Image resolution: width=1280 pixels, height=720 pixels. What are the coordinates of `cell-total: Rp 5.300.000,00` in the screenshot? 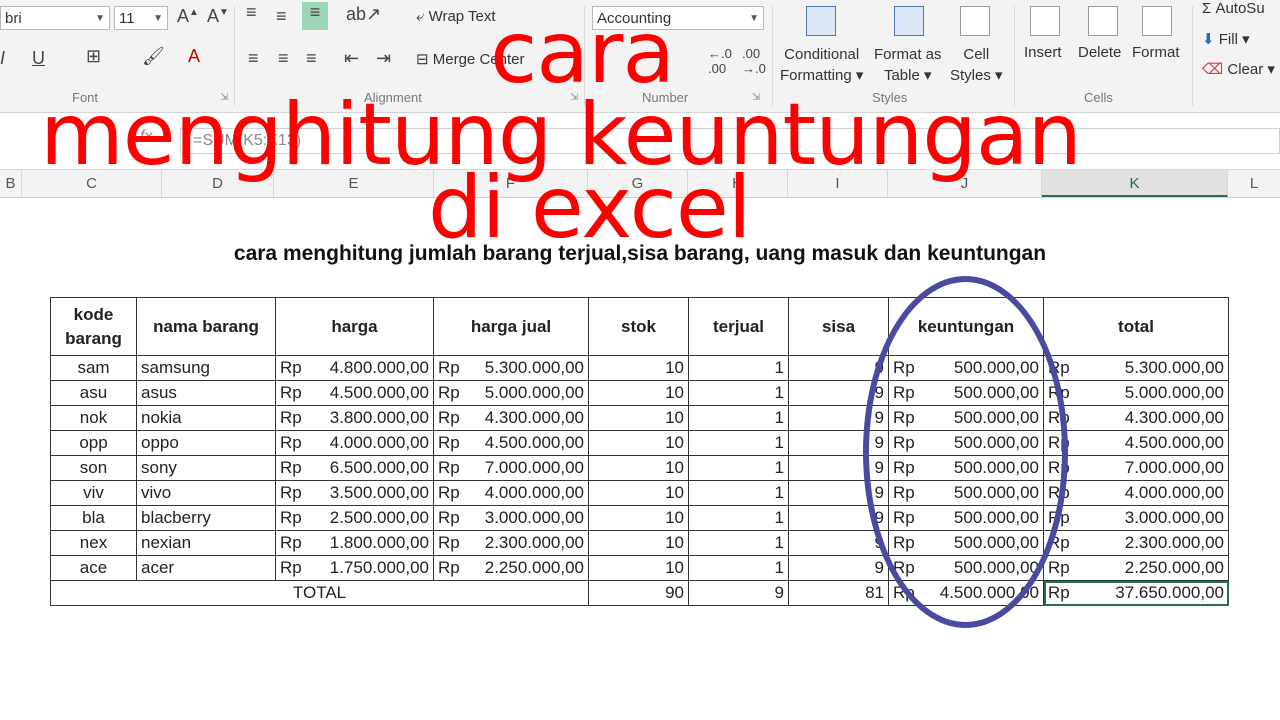 It's located at (1136, 368).